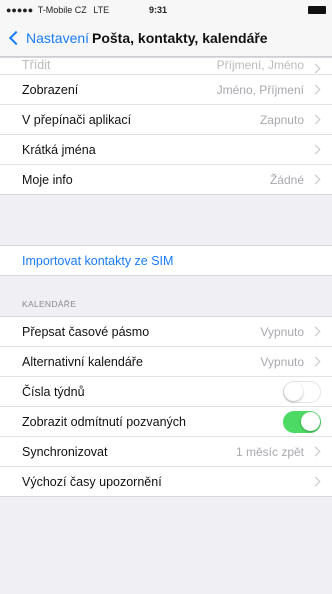 The height and width of the screenshot is (594, 332). I want to click on navigation-bar: Nastavení Pošta, kontakty, kalendáře, so click(166, 38).